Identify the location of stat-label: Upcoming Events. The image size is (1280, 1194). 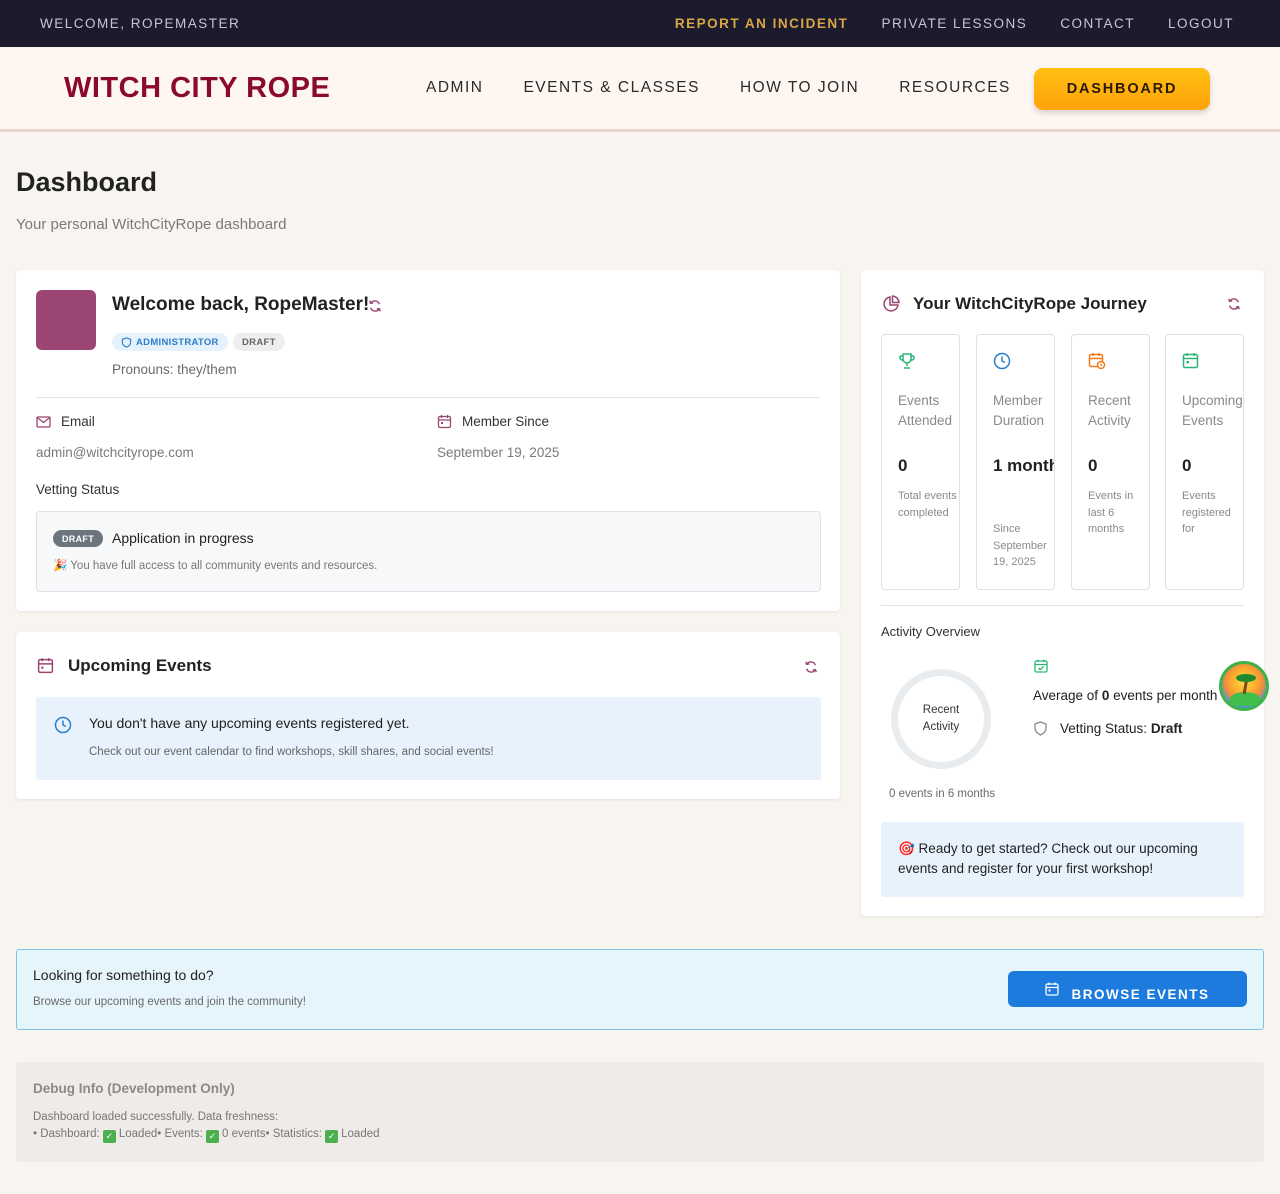
(1212, 410).